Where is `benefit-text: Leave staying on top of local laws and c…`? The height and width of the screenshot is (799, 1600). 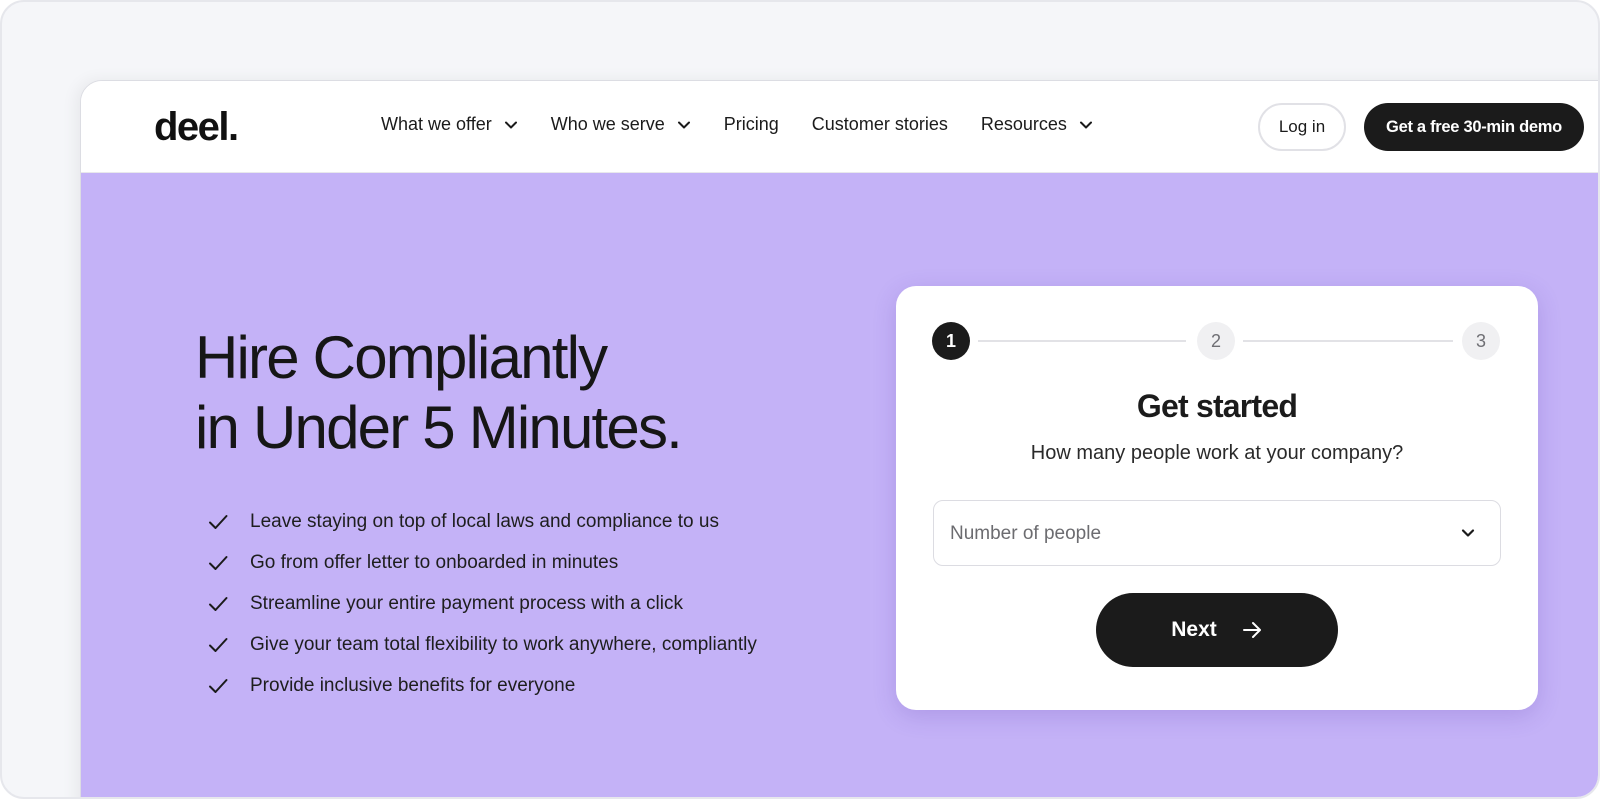
benefit-text: Leave staying on top of local laws and c… is located at coordinates (484, 521).